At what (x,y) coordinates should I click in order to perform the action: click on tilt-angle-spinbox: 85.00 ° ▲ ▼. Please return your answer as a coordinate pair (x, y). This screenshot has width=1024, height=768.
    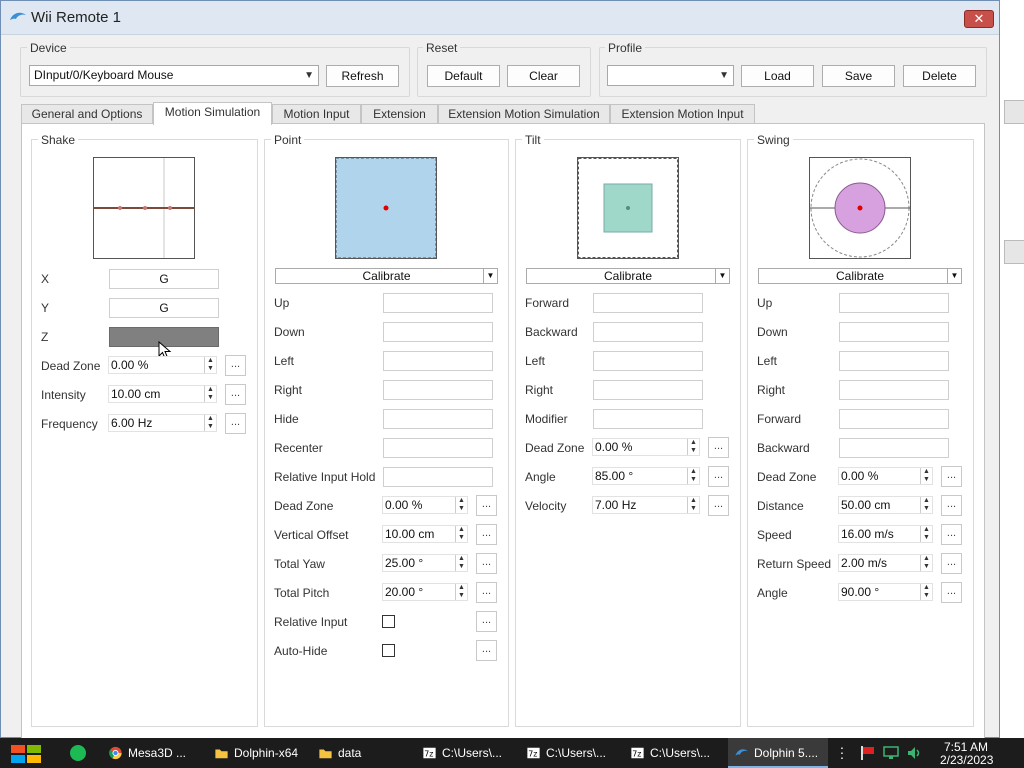
    Looking at the image, I should click on (646, 476).